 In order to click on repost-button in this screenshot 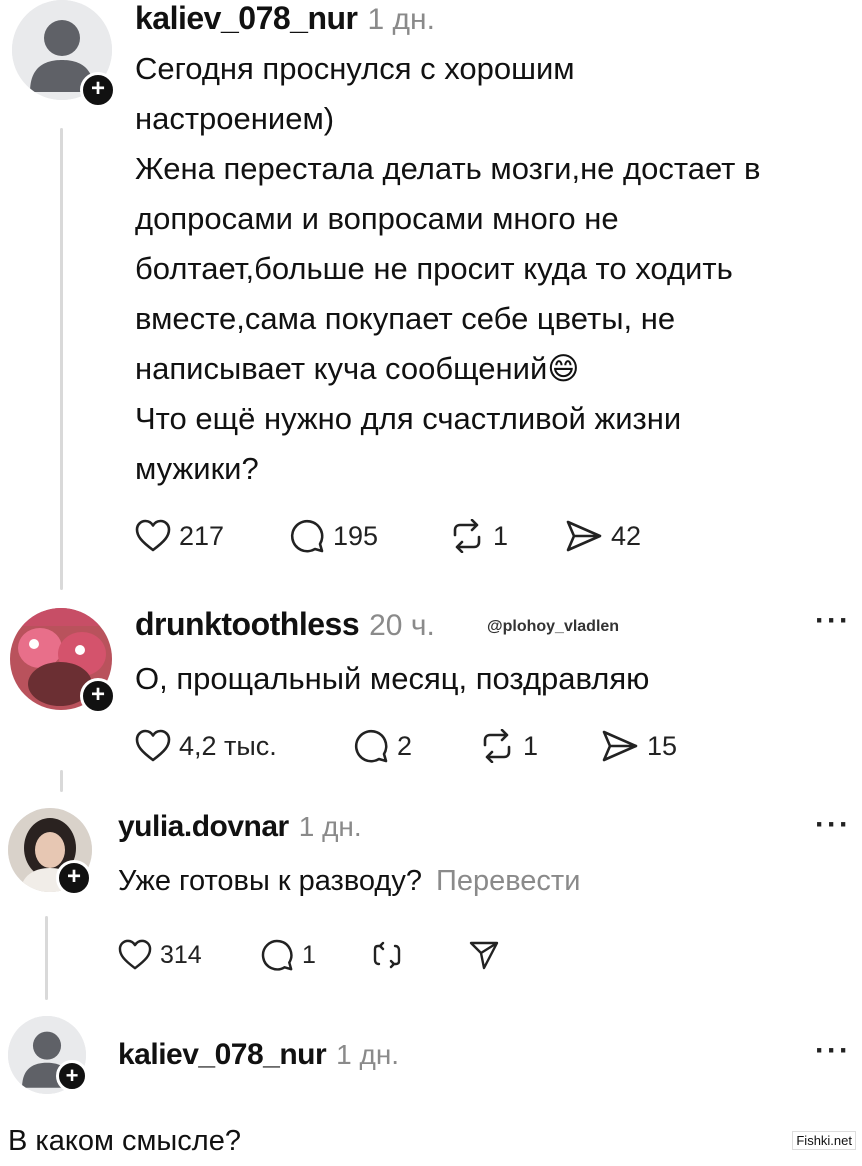, I will do `click(420, 955)`.